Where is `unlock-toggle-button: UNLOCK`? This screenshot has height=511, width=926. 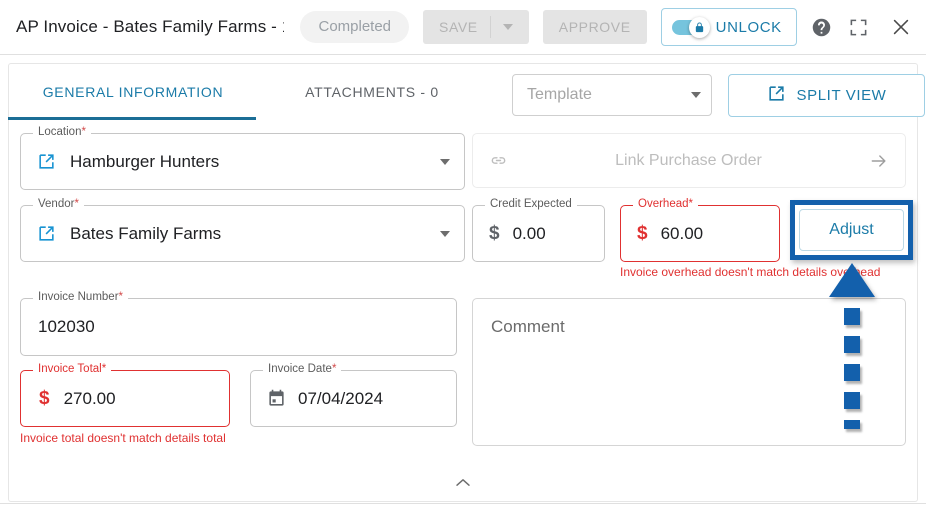
unlock-toggle-button: UNLOCK is located at coordinates (728, 27).